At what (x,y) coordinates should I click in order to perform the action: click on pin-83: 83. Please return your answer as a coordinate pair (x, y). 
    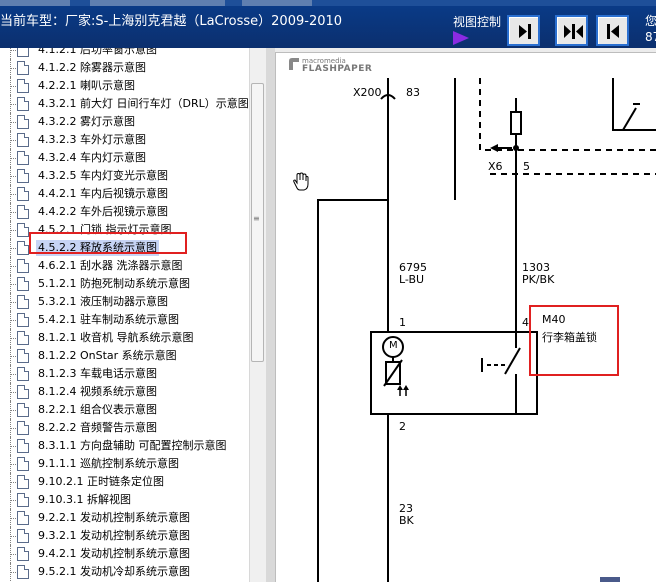
    Looking at the image, I should click on (413, 92).